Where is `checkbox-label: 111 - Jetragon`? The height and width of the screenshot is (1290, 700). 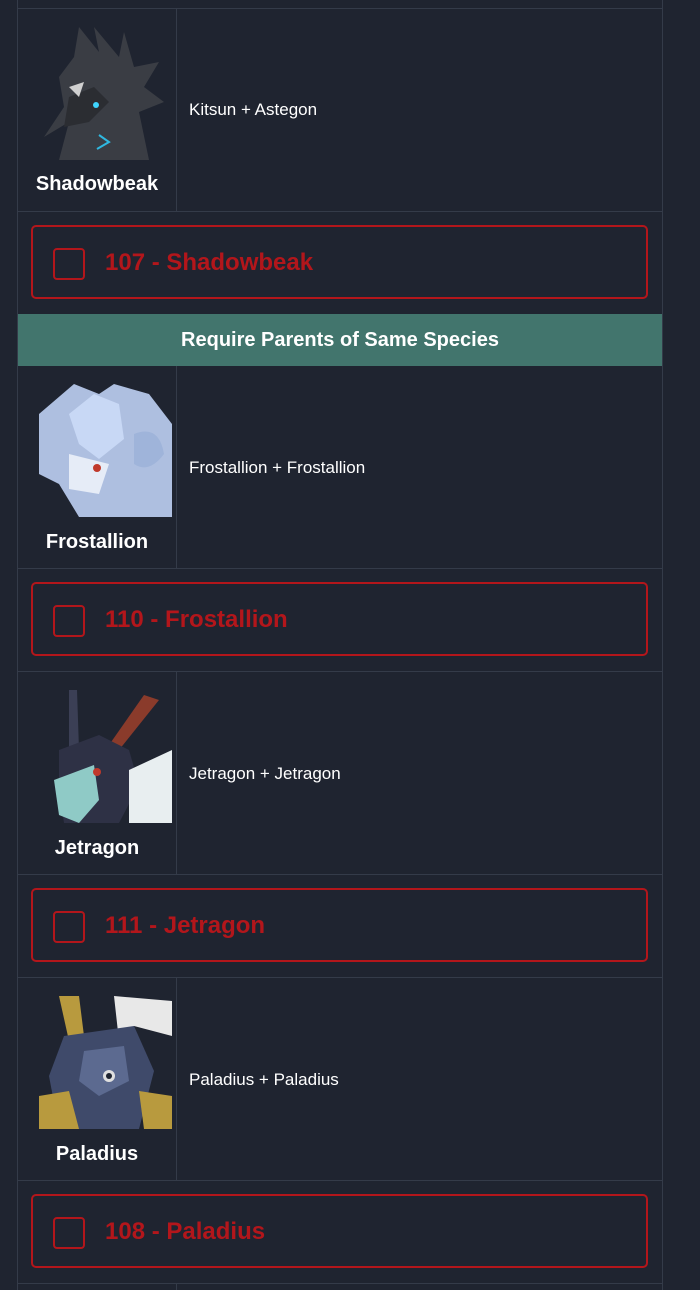 checkbox-label: 111 - Jetragon is located at coordinates (185, 925).